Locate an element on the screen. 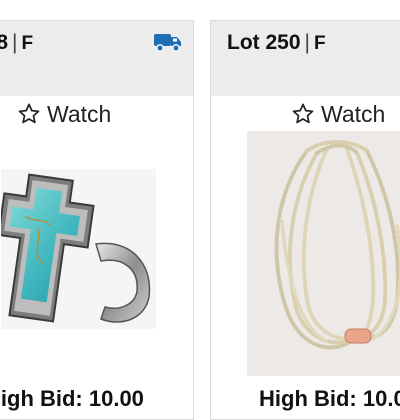  lot-title: 248 |F is located at coordinates (16, 43).